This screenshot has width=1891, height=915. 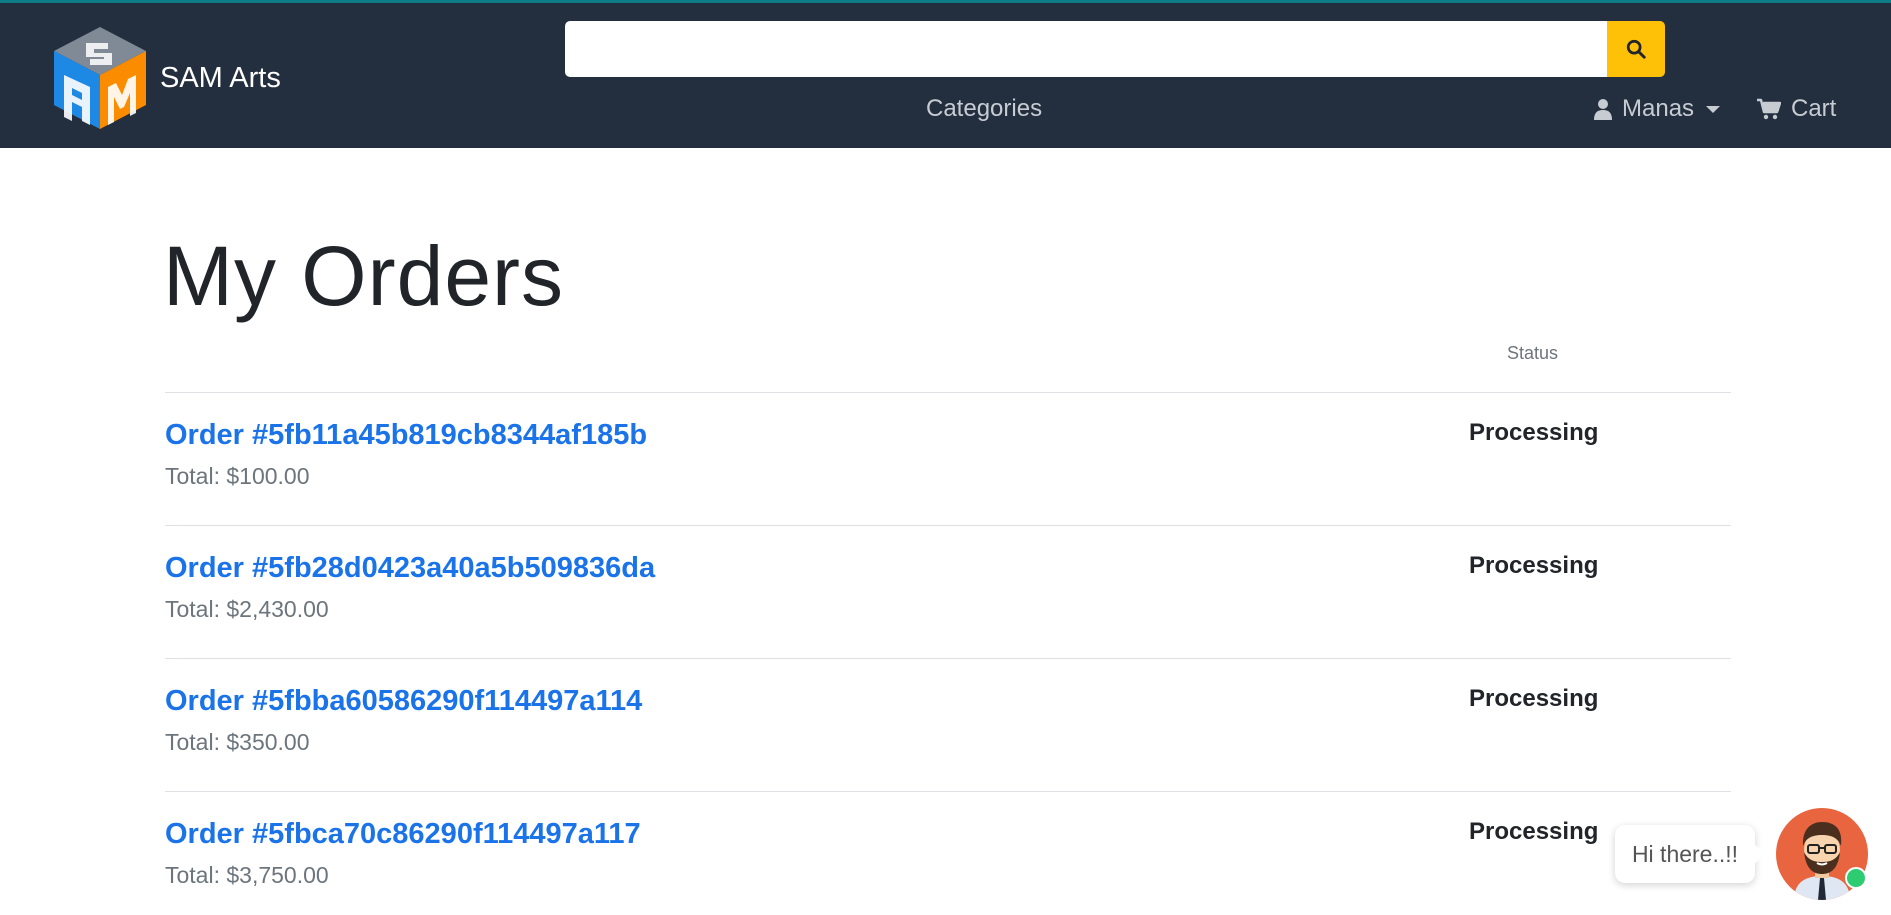 I want to click on search-button, so click(x=1636, y=49).